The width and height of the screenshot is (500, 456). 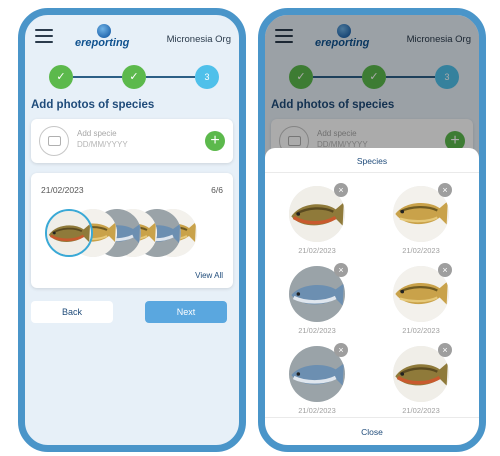 I want to click on globe-icon, so click(x=104, y=31).